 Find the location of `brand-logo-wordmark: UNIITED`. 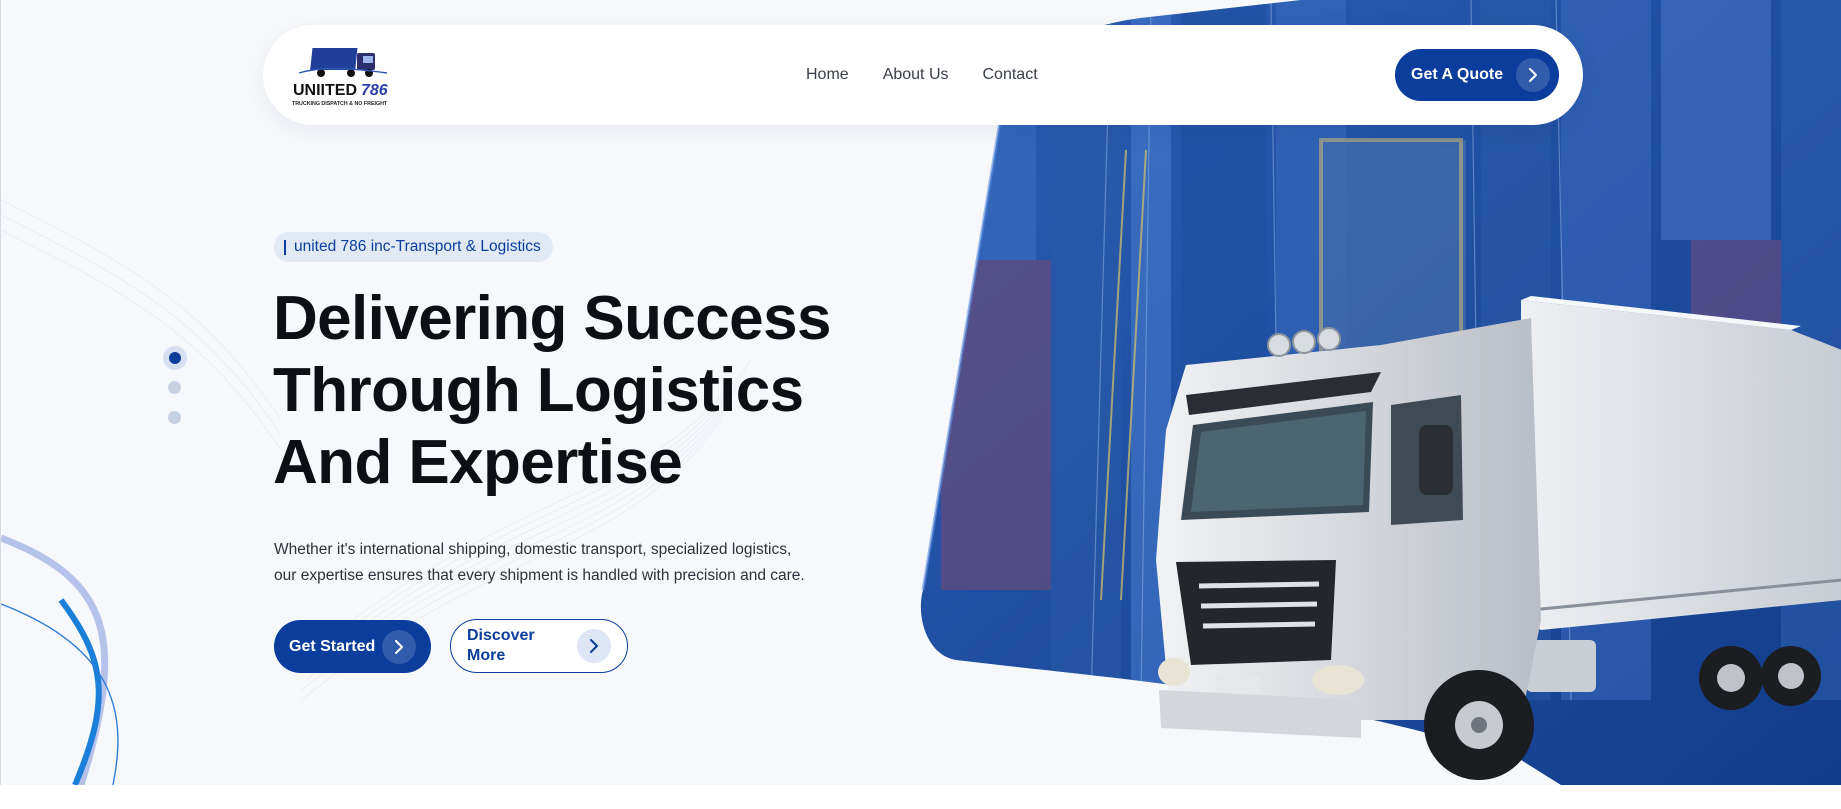

brand-logo-wordmark: UNIITED is located at coordinates (325, 90).